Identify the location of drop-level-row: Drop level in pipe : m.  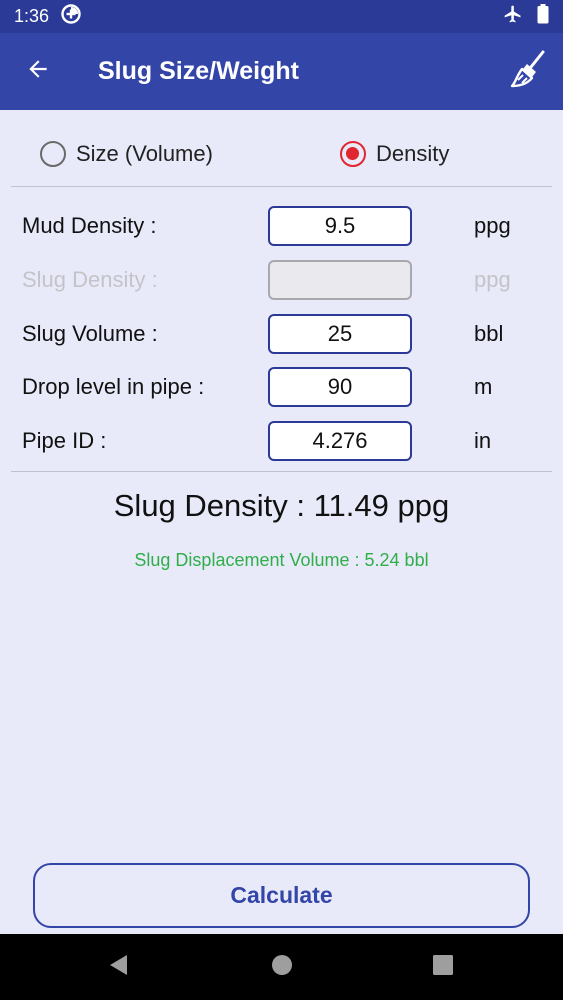
(281, 387).